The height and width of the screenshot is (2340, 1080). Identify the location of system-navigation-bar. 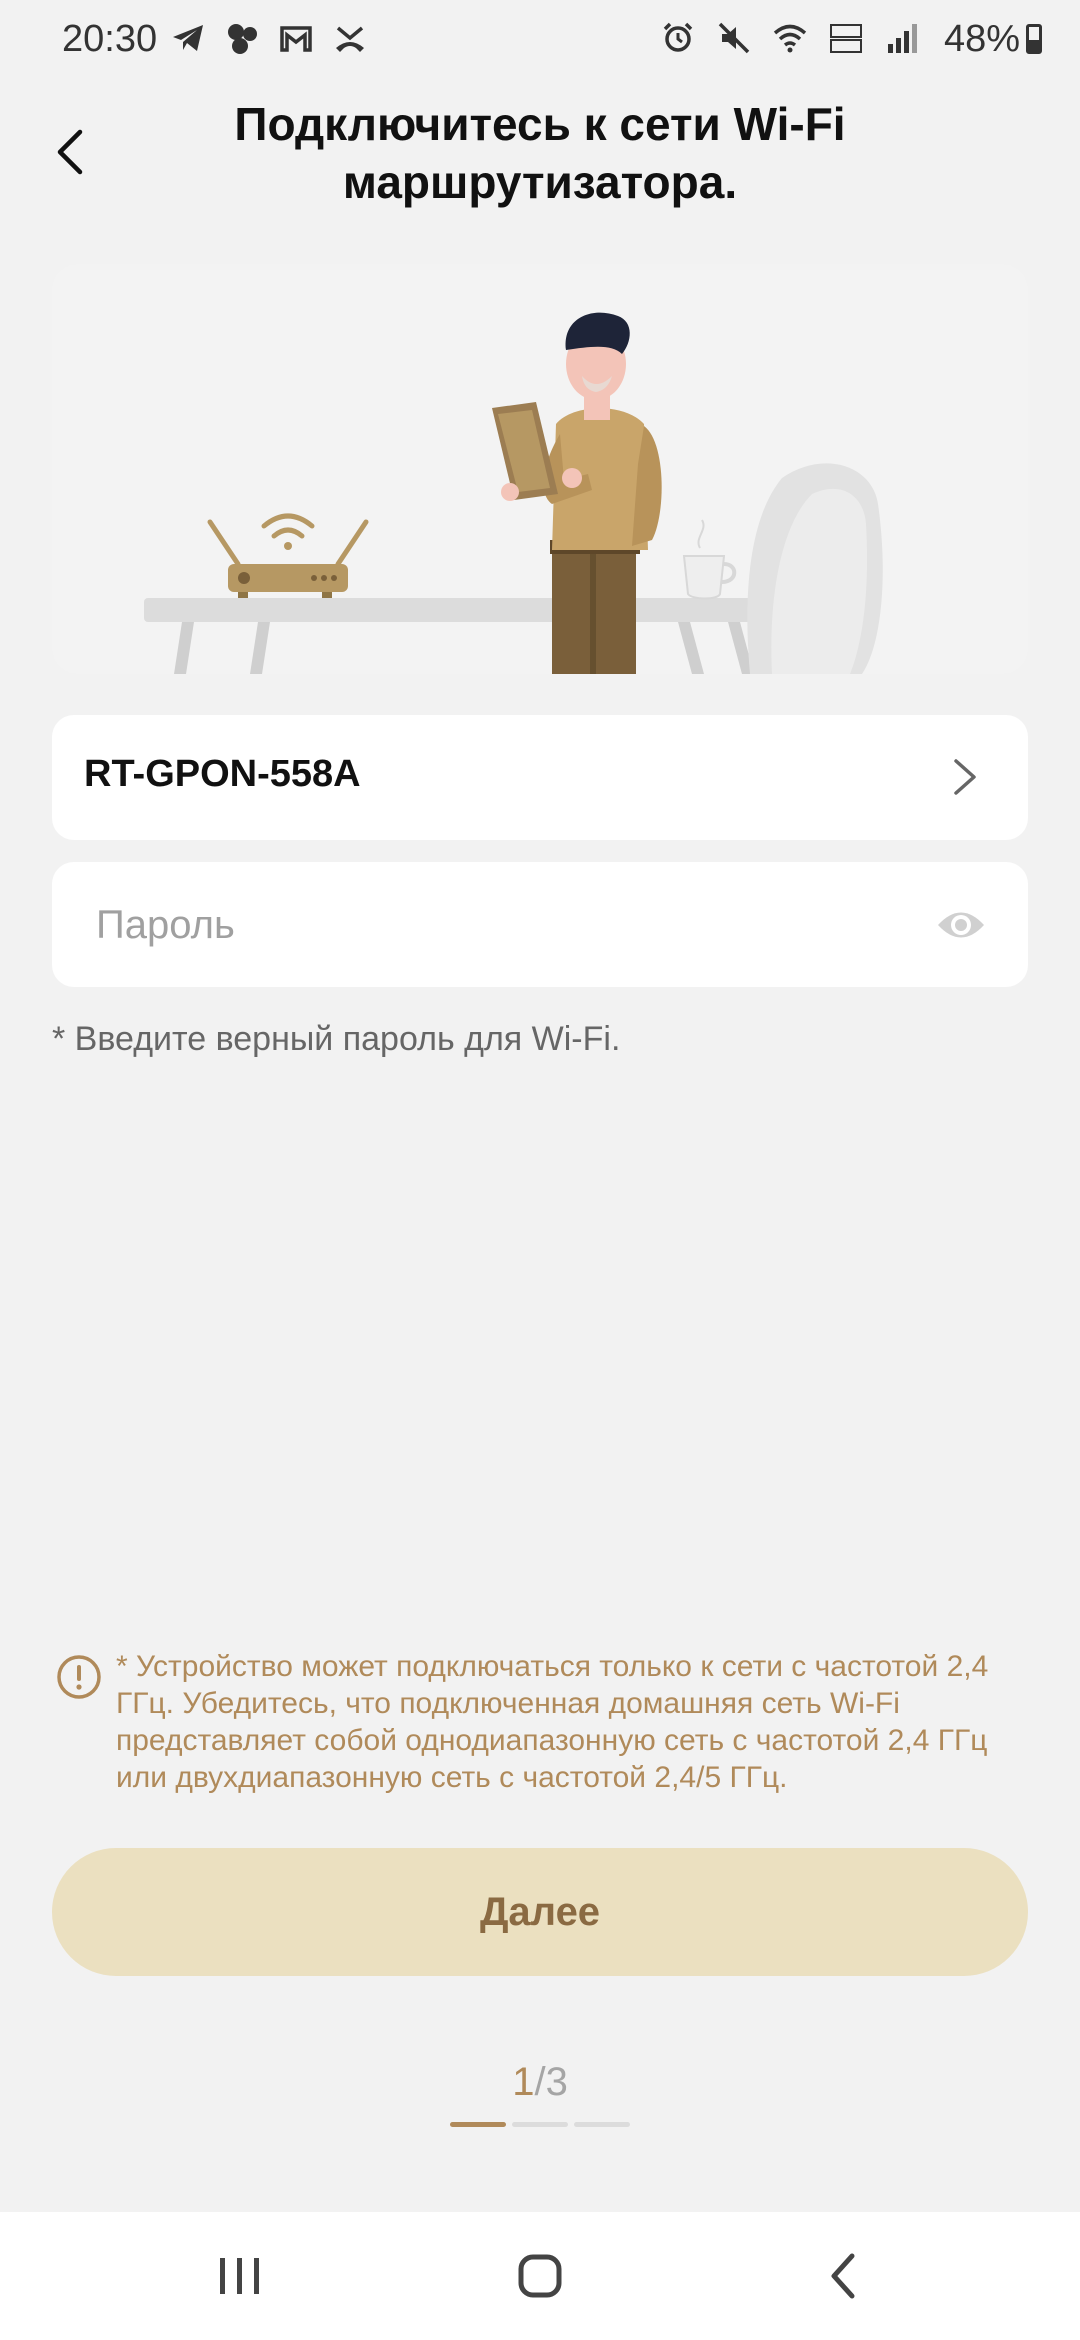
(540, 2276).